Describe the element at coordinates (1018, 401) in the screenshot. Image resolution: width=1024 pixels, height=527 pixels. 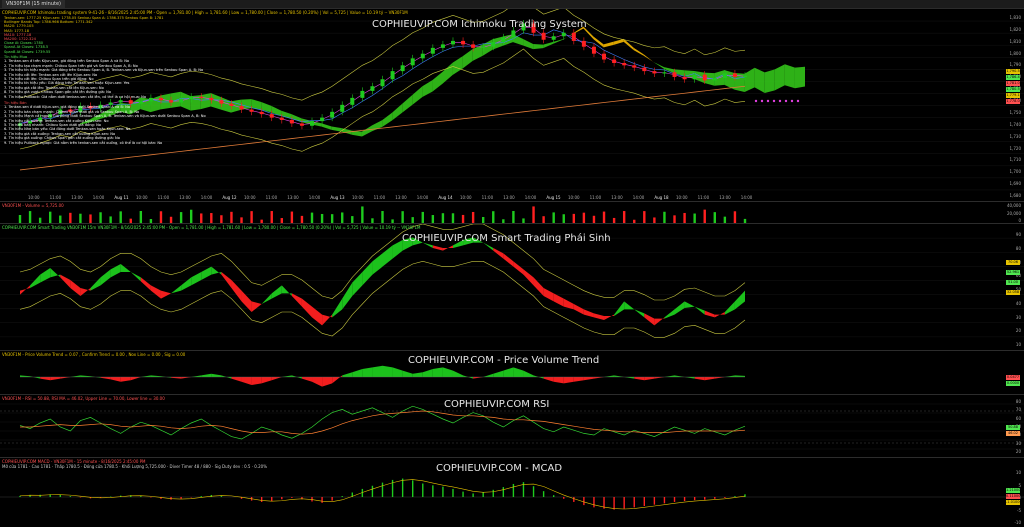
I see `y-tick-label: 80` at that location.